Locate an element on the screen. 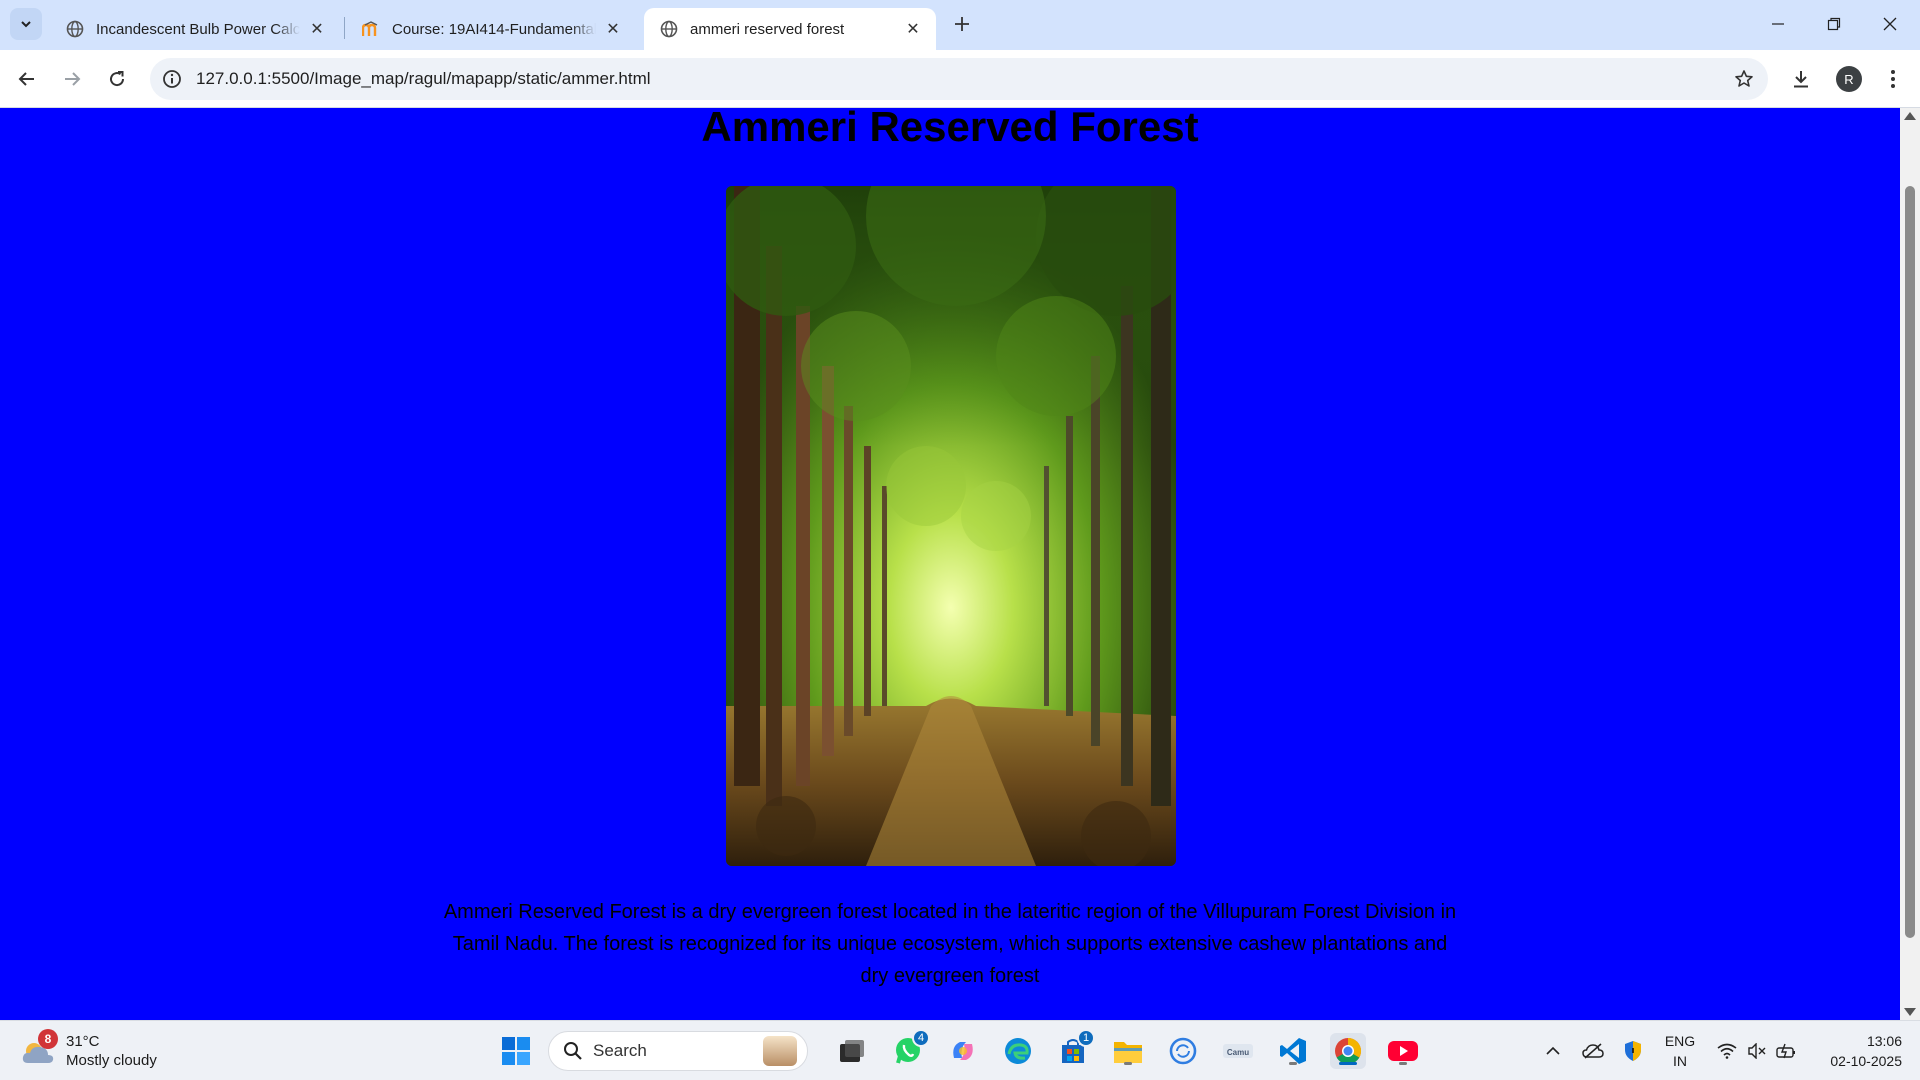 The height and width of the screenshot is (1080, 1920). weather-widget: 8 31°C Mostly cloudy is located at coordinates (88, 1051).